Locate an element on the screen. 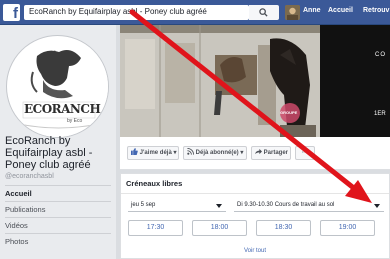  logo-tagline: by Eco is located at coordinates (75, 121).